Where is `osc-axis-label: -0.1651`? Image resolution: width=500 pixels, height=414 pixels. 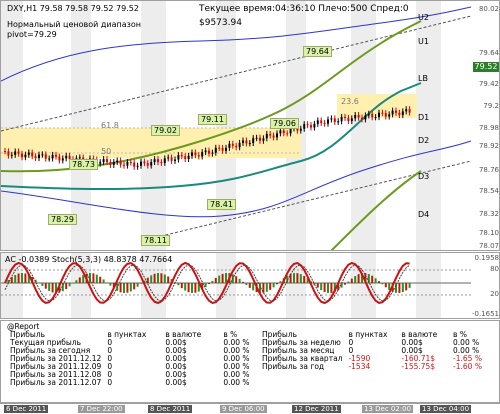
osc-axis-label: -0.1651 is located at coordinates (485, 314).